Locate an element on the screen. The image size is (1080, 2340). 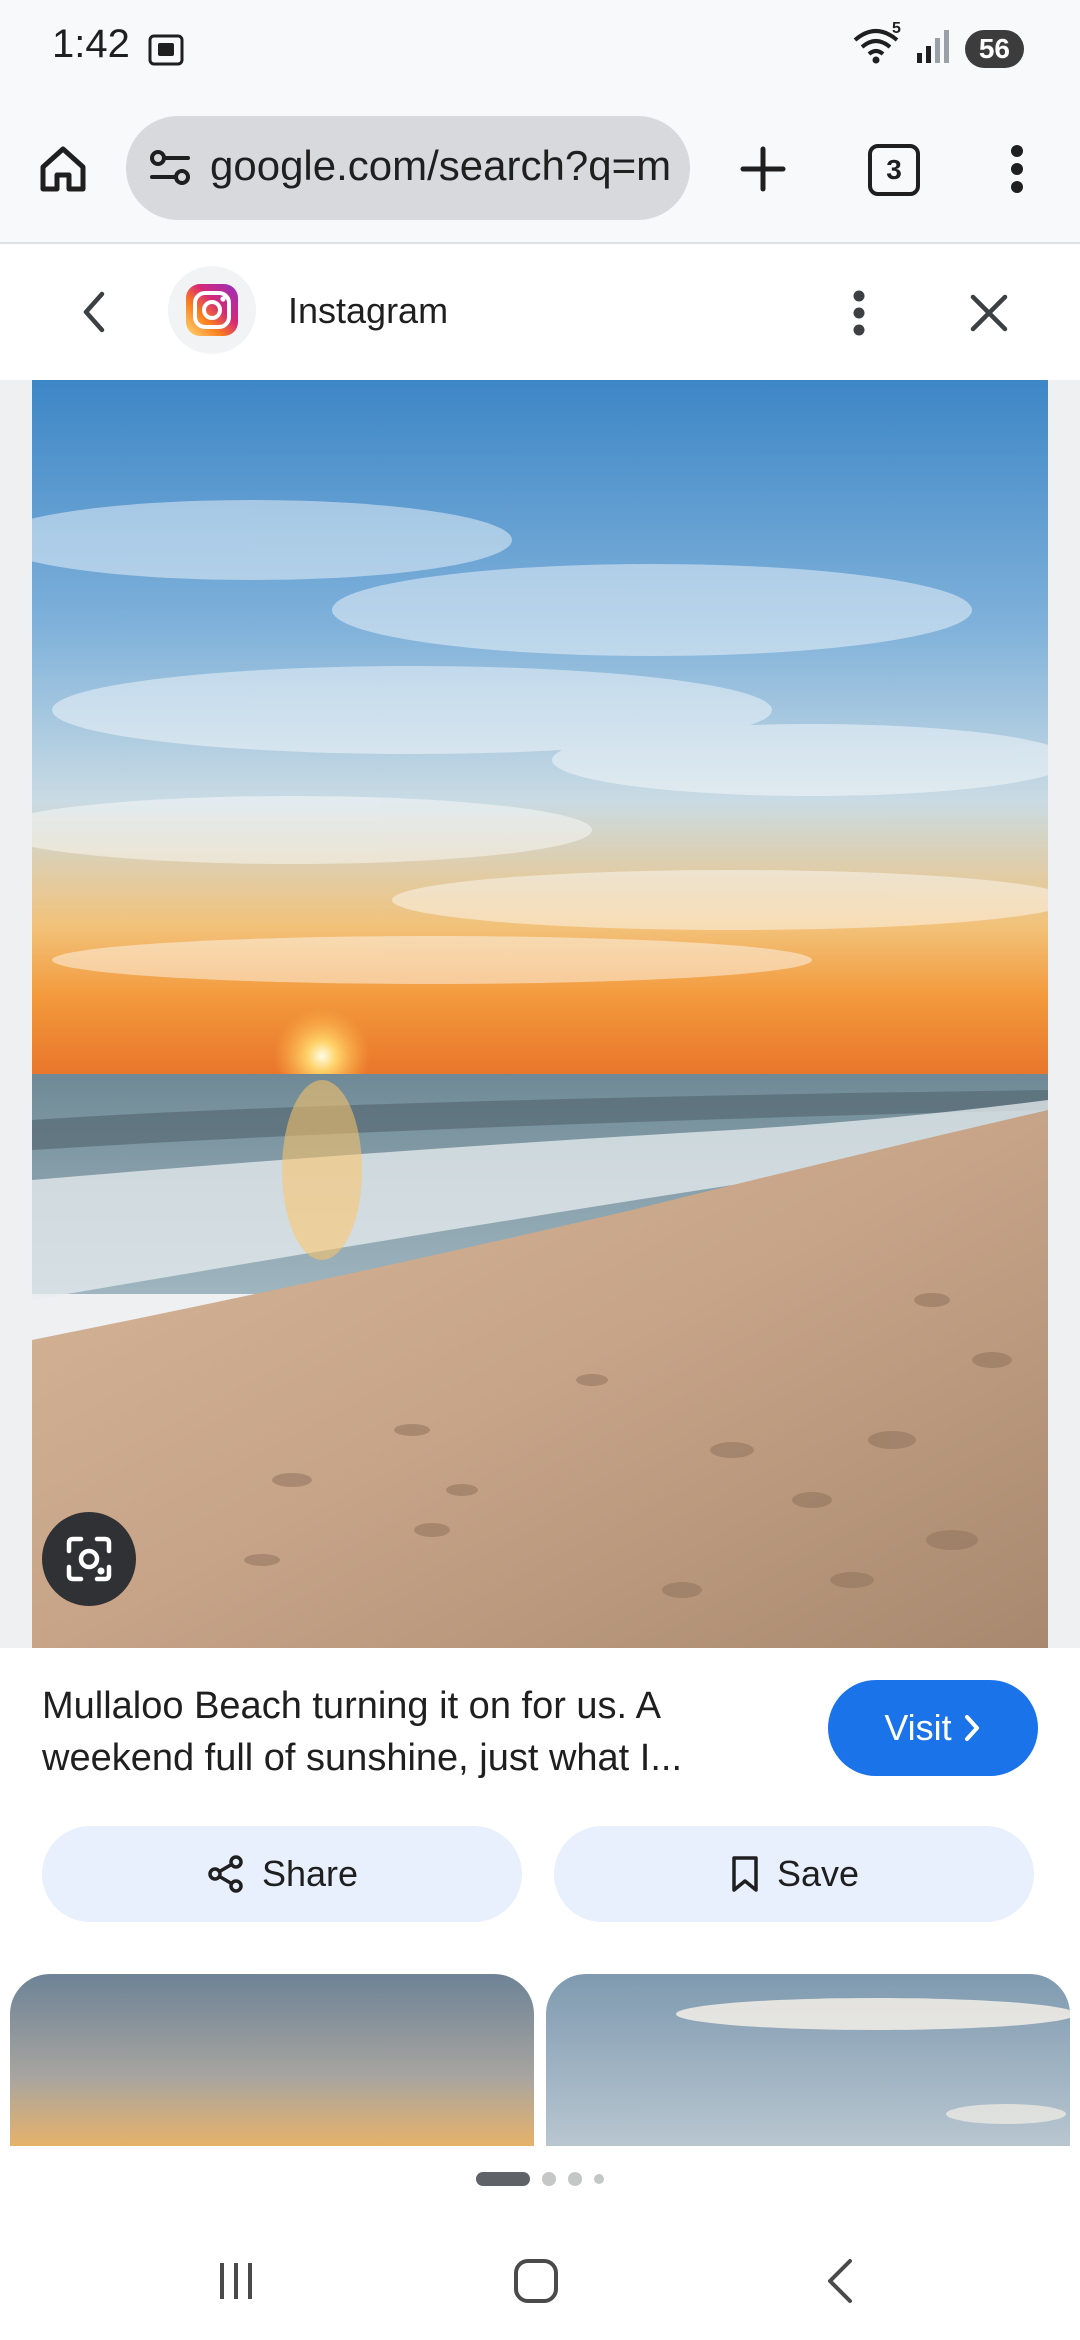
visit-button: Visit is located at coordinates (933, 1728).